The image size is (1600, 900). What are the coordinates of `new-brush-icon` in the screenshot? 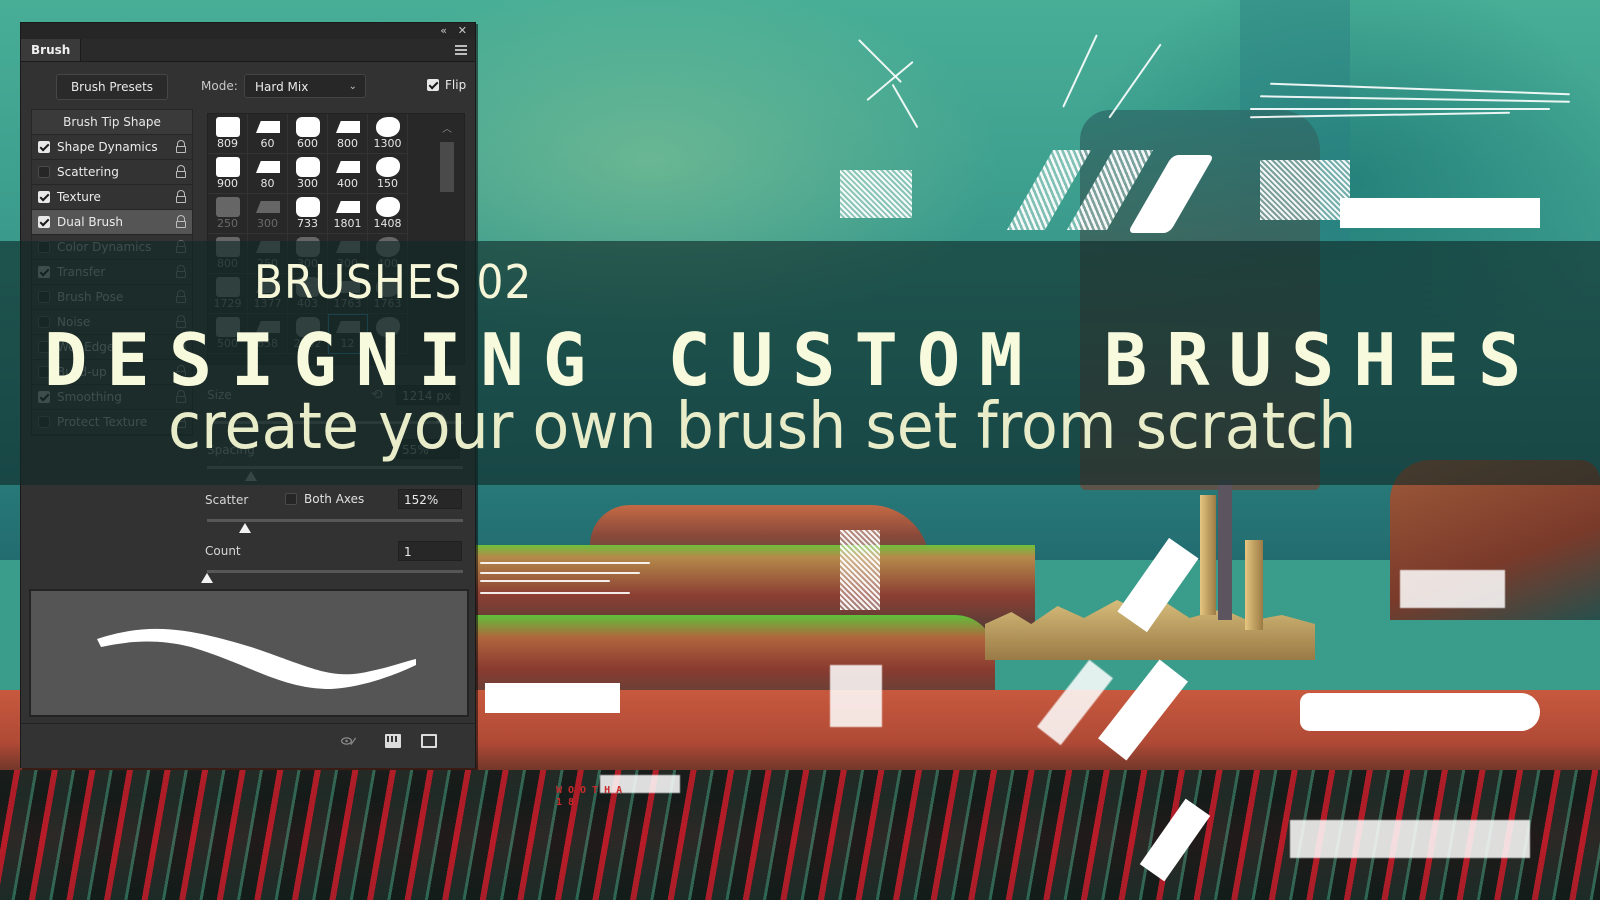 It's located at (429, 741).